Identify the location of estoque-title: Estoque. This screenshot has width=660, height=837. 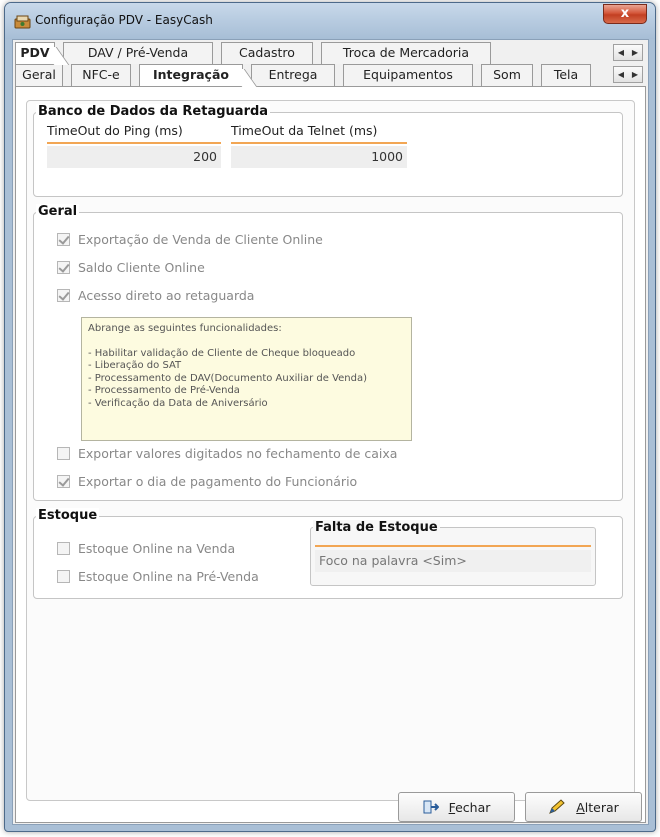
(68, 515).